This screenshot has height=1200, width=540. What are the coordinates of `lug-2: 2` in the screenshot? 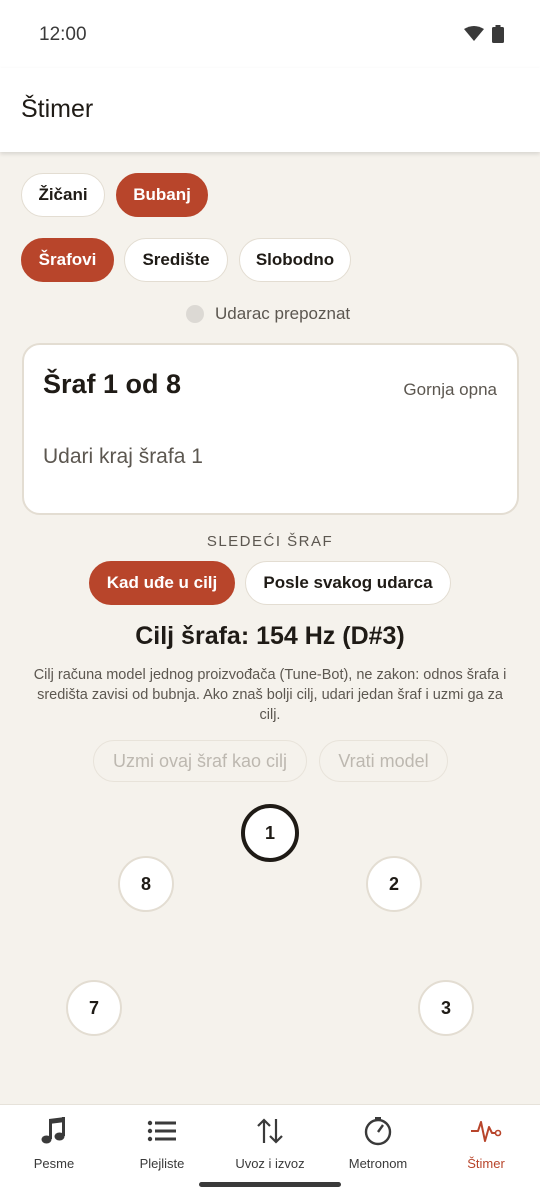 It's located at (394, 884).